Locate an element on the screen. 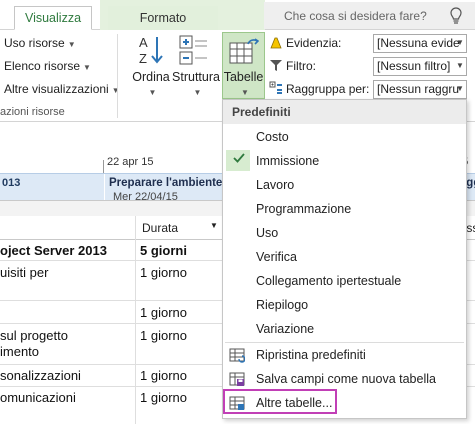  menu-item-riepilogo: Riepilogo is located at coordinates (282, 305).